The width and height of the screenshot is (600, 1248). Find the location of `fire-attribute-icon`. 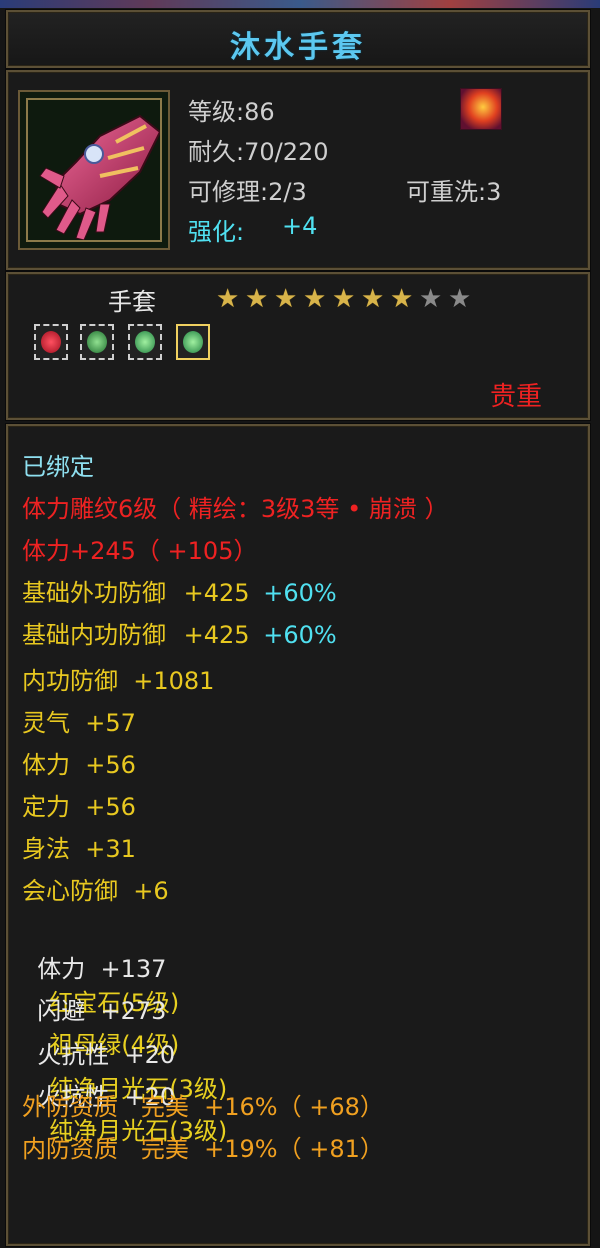

fire-attribute-icon is located at coordinates (481, 109).